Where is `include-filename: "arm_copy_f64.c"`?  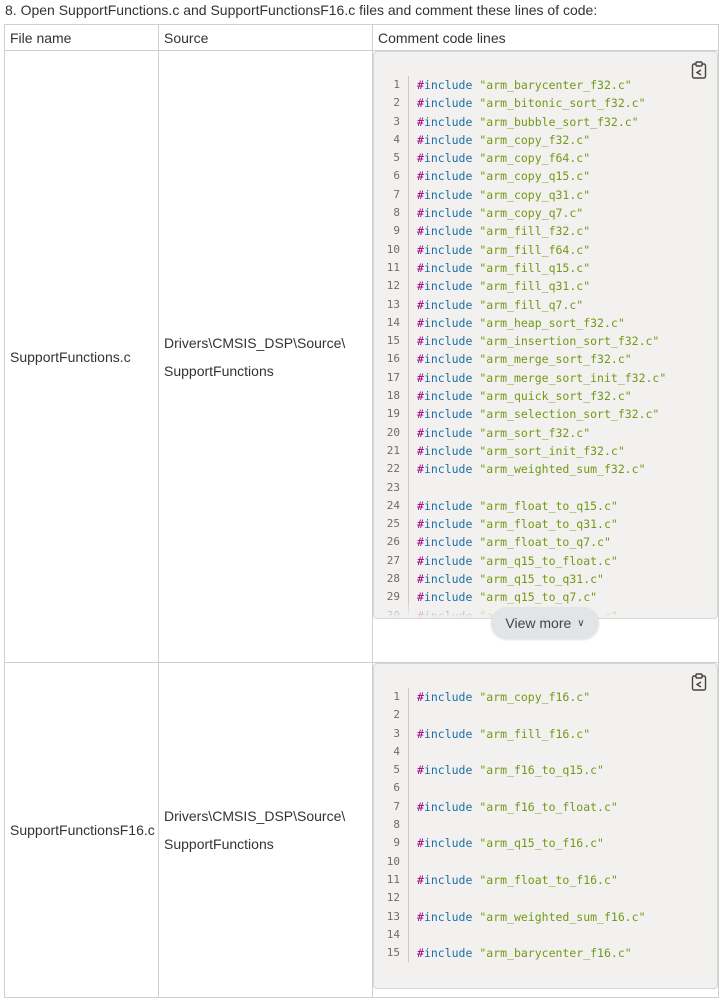
include-filename: "arm_copy_f64.c" is located at coordinates (534, 158).